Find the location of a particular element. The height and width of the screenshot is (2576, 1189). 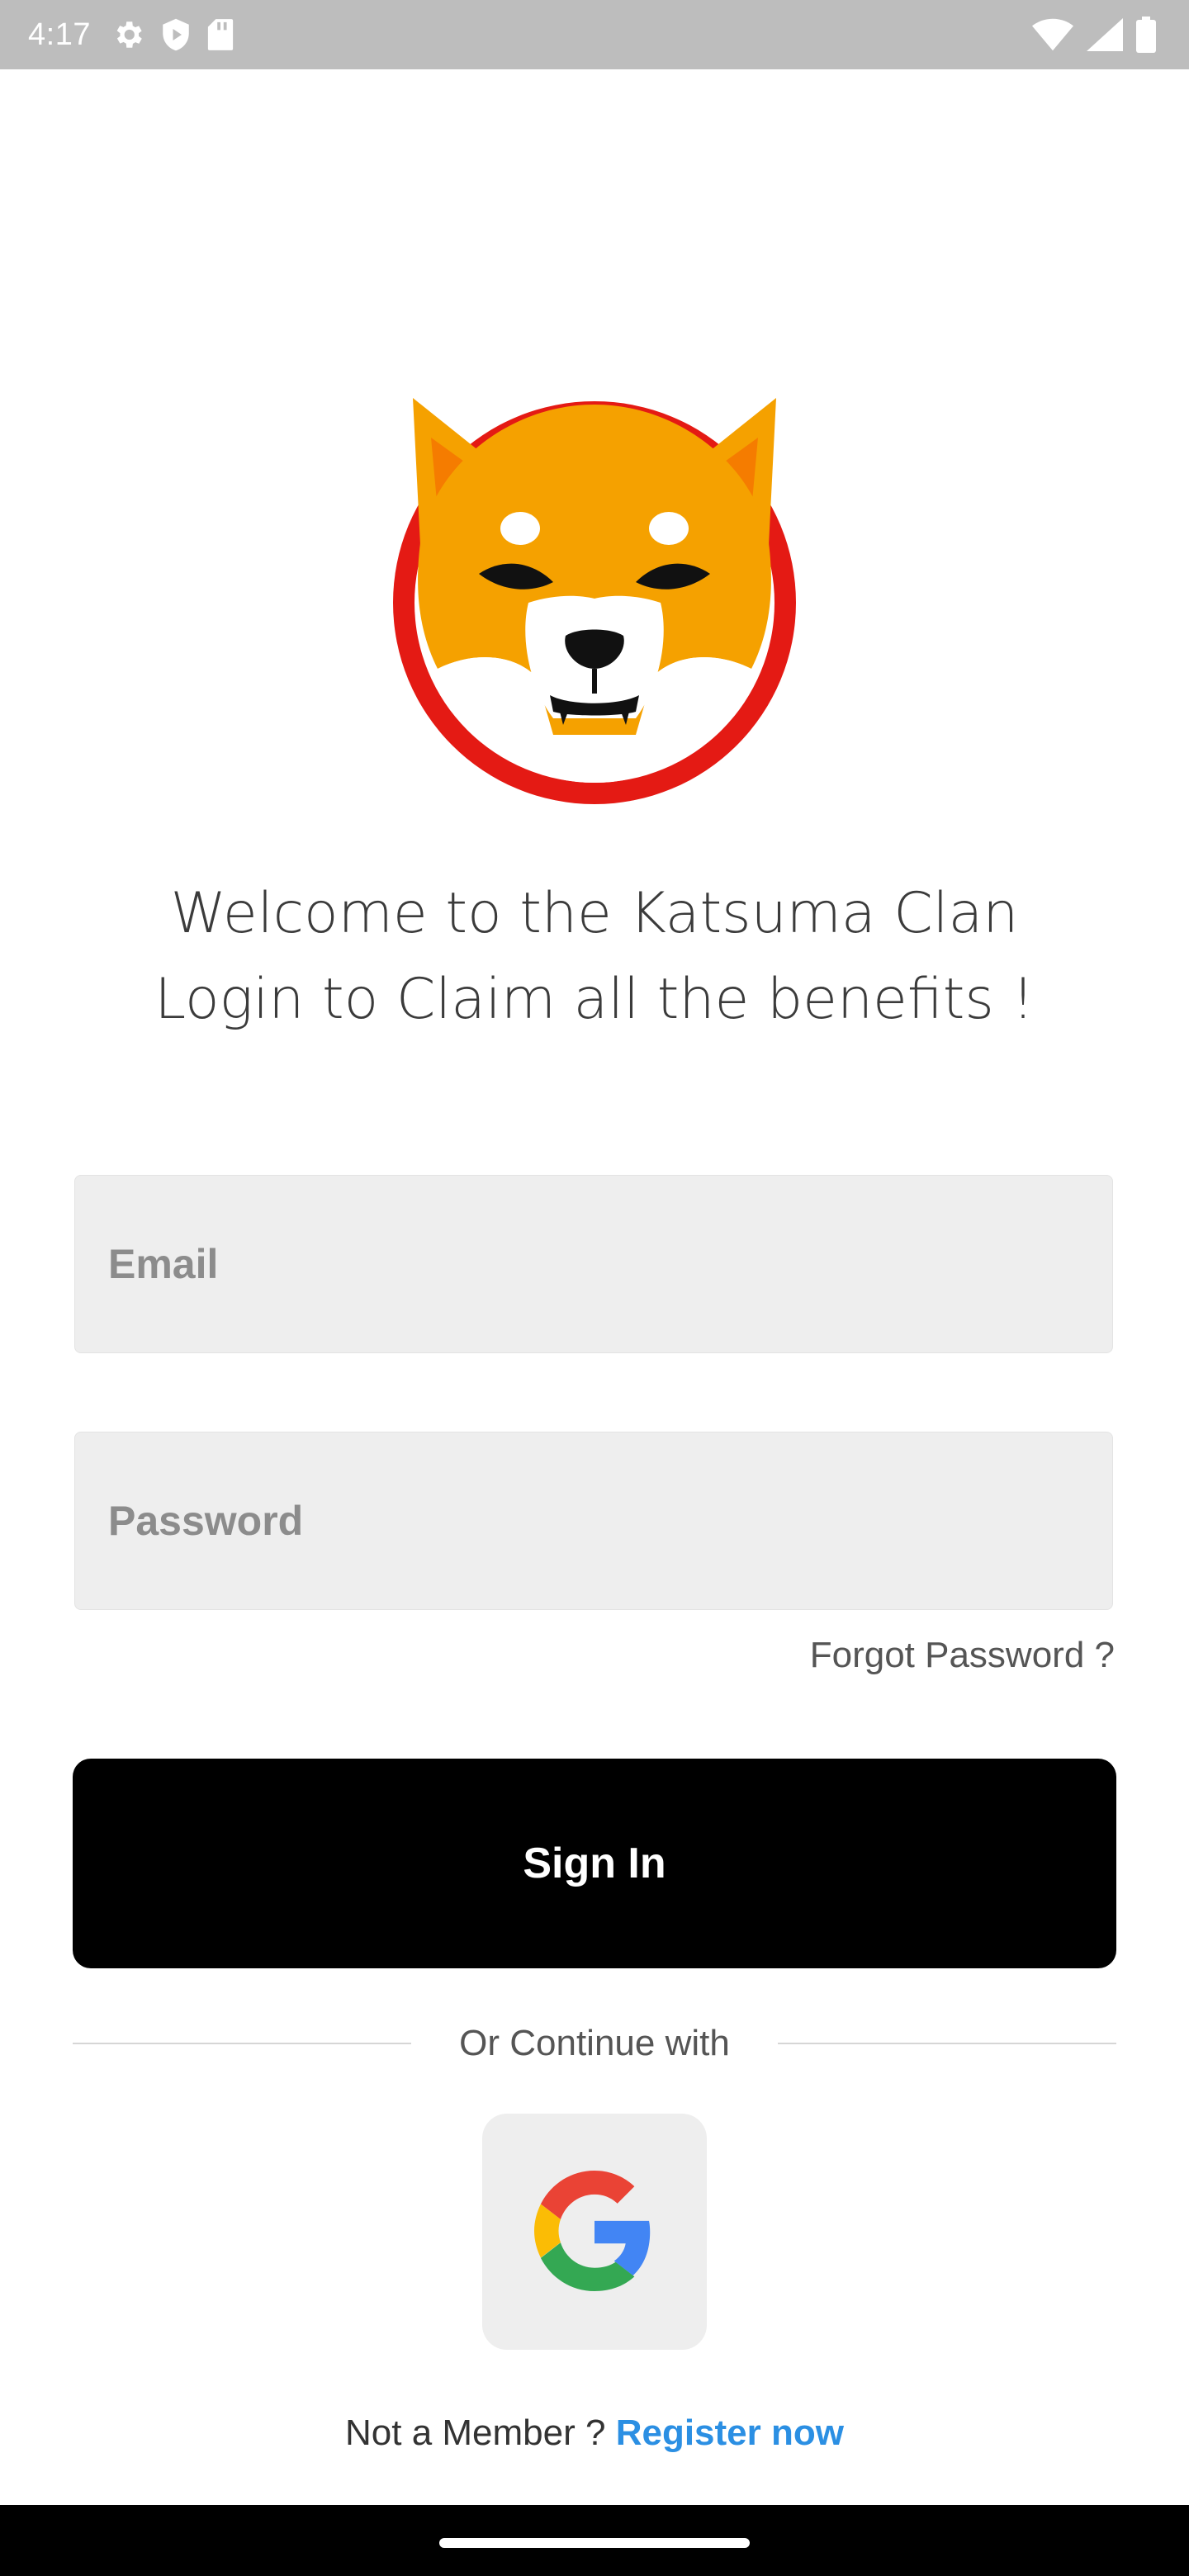

register-prompt: Not a Member ? is located at coordinates (475, 2433).